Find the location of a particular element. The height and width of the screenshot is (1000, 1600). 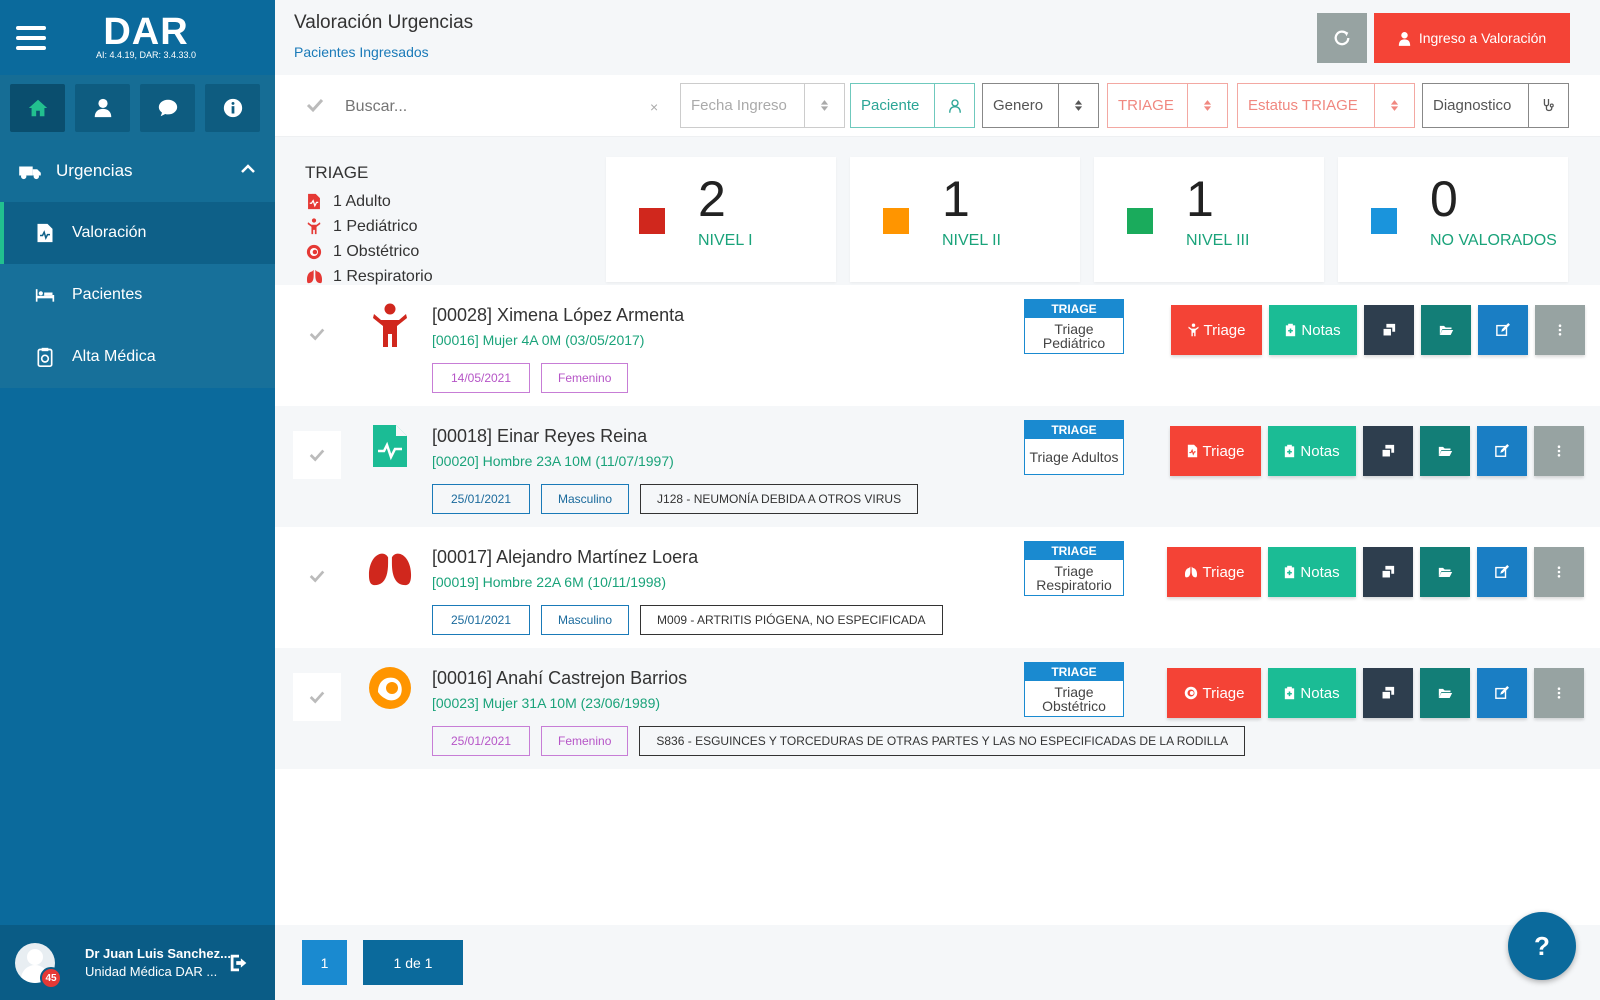

summary-label: 1 Respiratorio is located at coordinates (383, 276).